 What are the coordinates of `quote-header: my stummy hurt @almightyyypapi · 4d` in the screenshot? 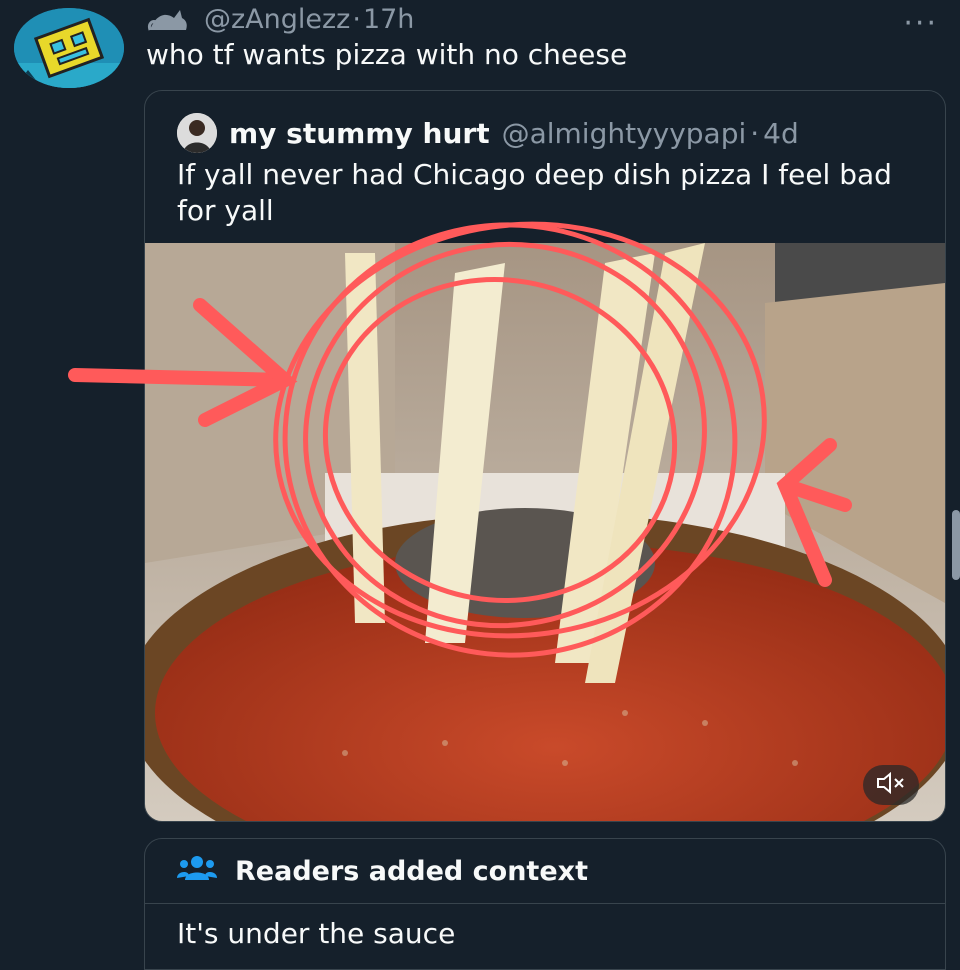 It's located at (488, 133).